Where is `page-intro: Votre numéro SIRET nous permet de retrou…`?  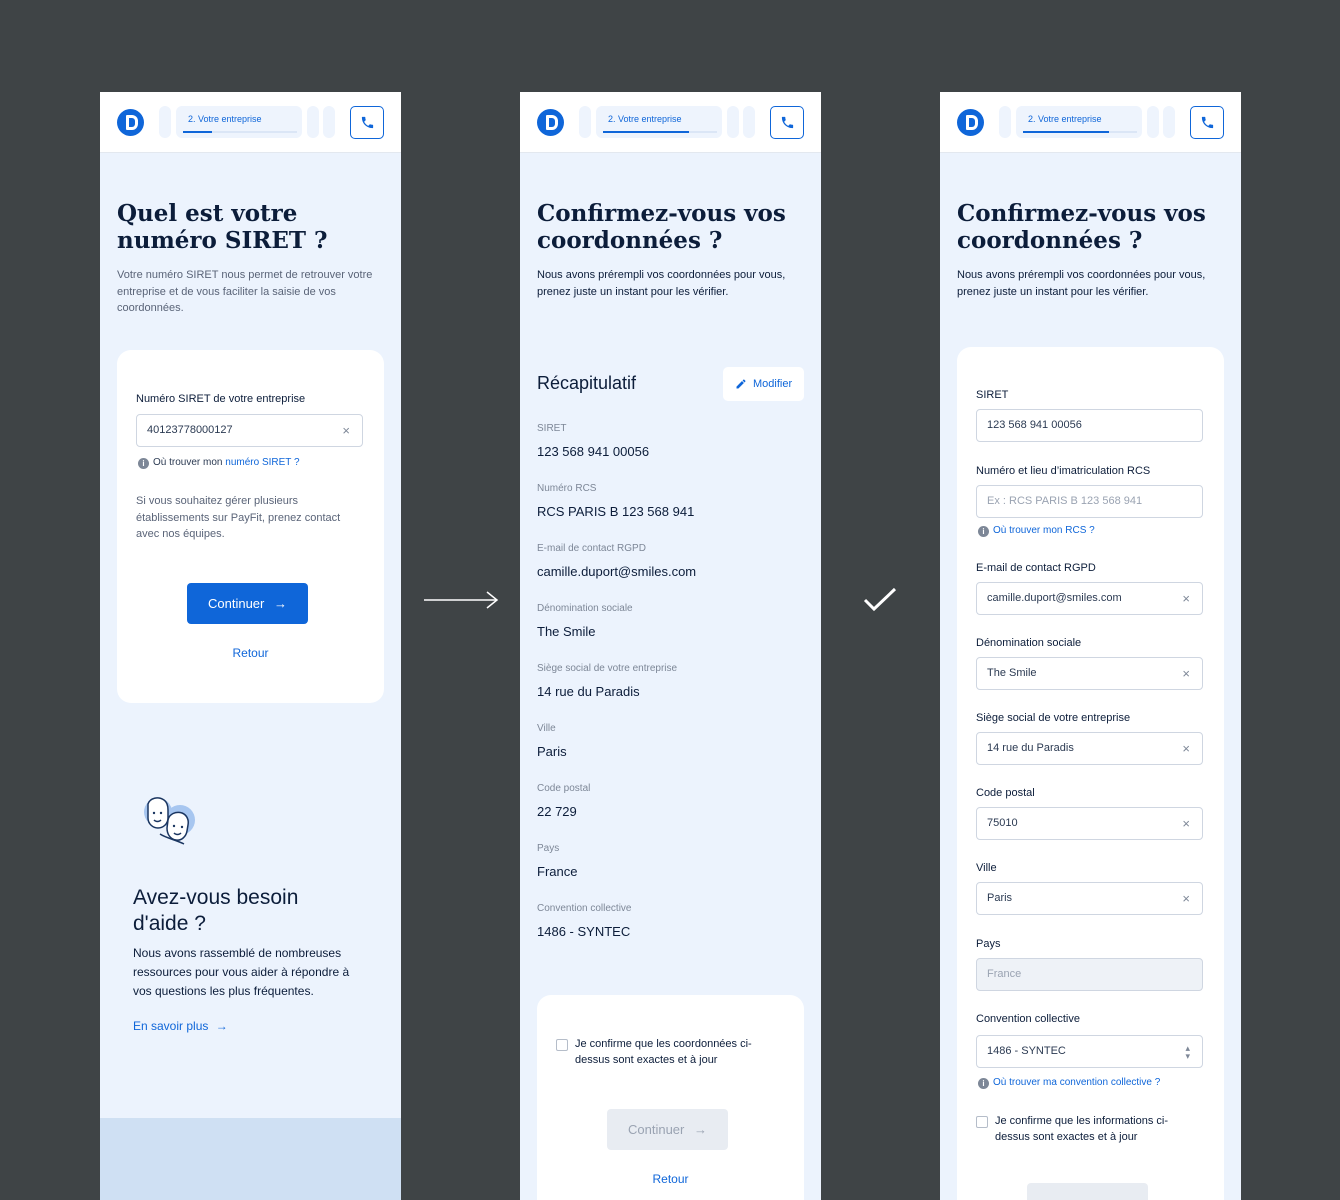 page-intro: Votre numéro SIRET nous permet de retrou… is located at coordinates (245, 291).